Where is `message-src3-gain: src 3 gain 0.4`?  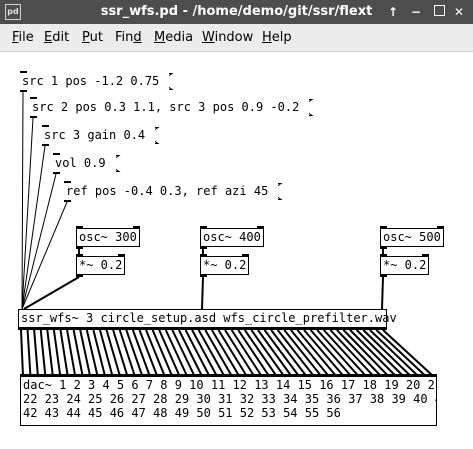 message-src3-gain: src 3 gain 0.4 is located at coordinates (99, 135).